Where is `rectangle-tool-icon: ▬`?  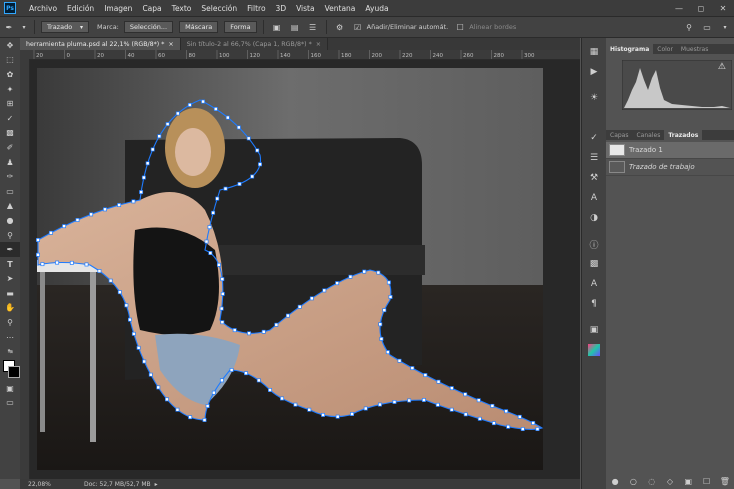
rectangle-tool-icon: ▬ is located at coordinates (10, 293).